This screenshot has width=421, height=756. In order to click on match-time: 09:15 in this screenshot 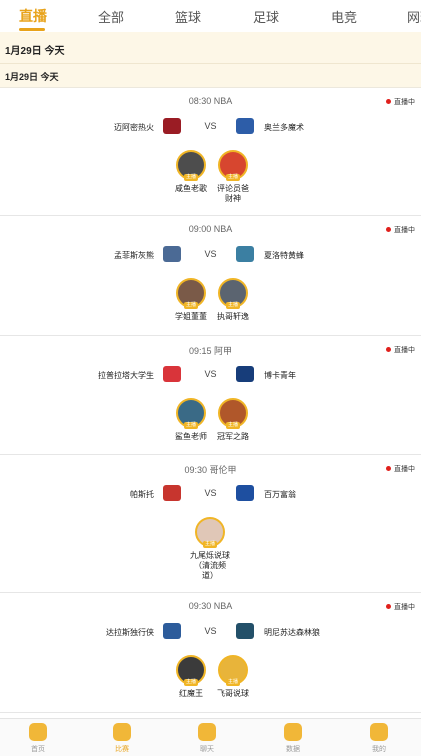, I will do `click(200, 351)`.